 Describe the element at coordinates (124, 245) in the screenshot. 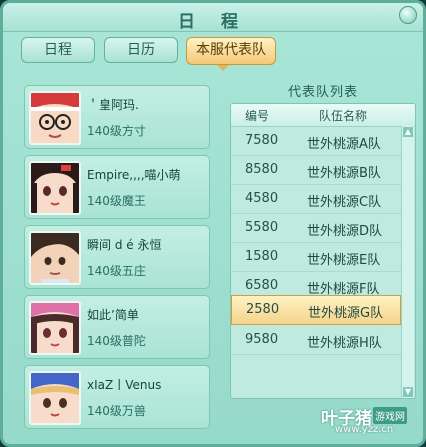

I see `player-name: 瞬间 d é 永恒` at that location.